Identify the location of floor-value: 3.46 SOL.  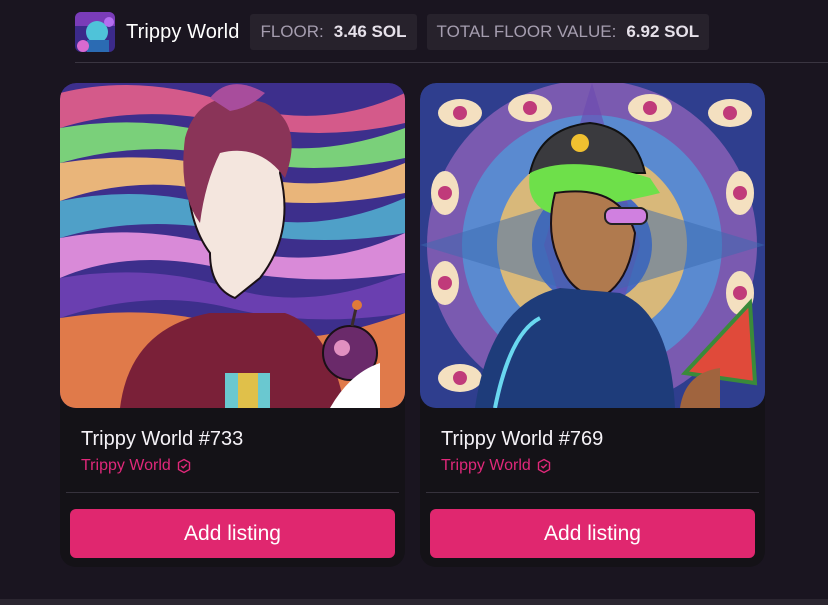
(370, 31).